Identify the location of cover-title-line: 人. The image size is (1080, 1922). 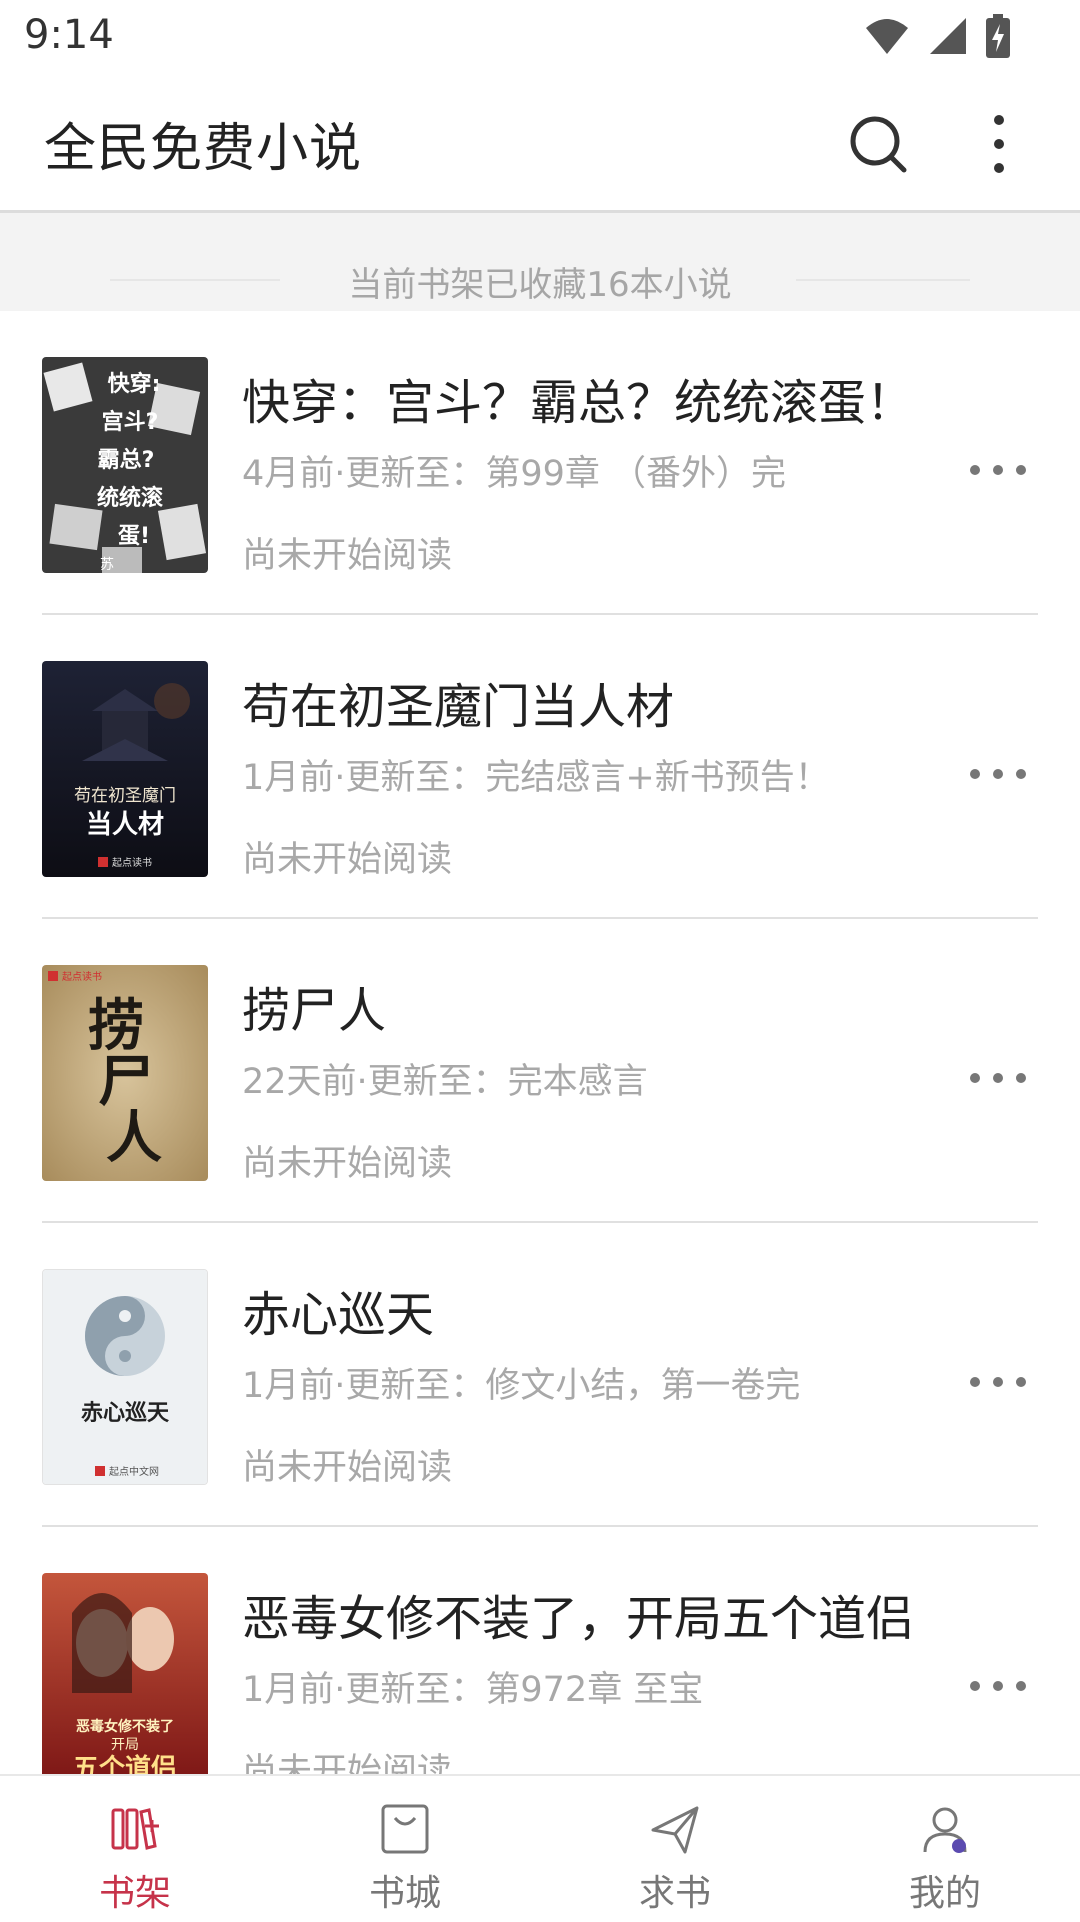
(134, 1138).